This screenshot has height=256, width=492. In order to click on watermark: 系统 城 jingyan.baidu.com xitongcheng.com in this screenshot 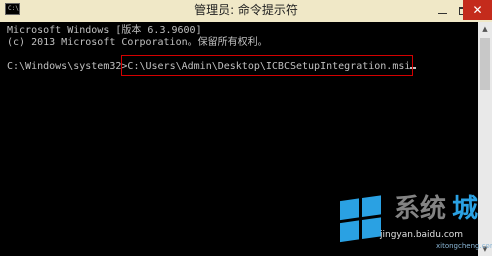, I will do `click(416, 222)`.